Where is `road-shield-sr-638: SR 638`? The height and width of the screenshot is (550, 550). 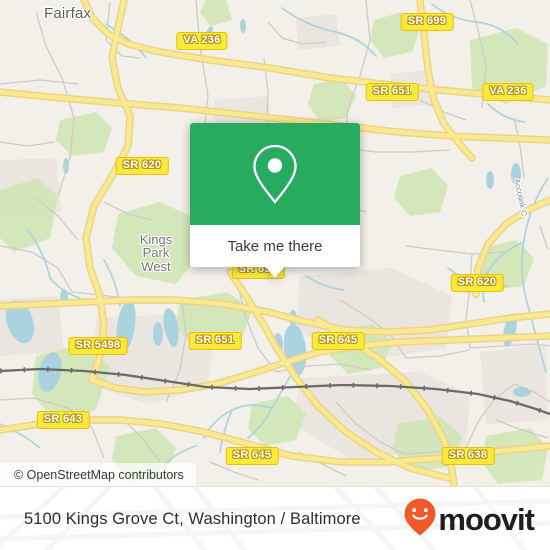 road-shield-sr-638: SR 638 is located at coordinates (468, 456).